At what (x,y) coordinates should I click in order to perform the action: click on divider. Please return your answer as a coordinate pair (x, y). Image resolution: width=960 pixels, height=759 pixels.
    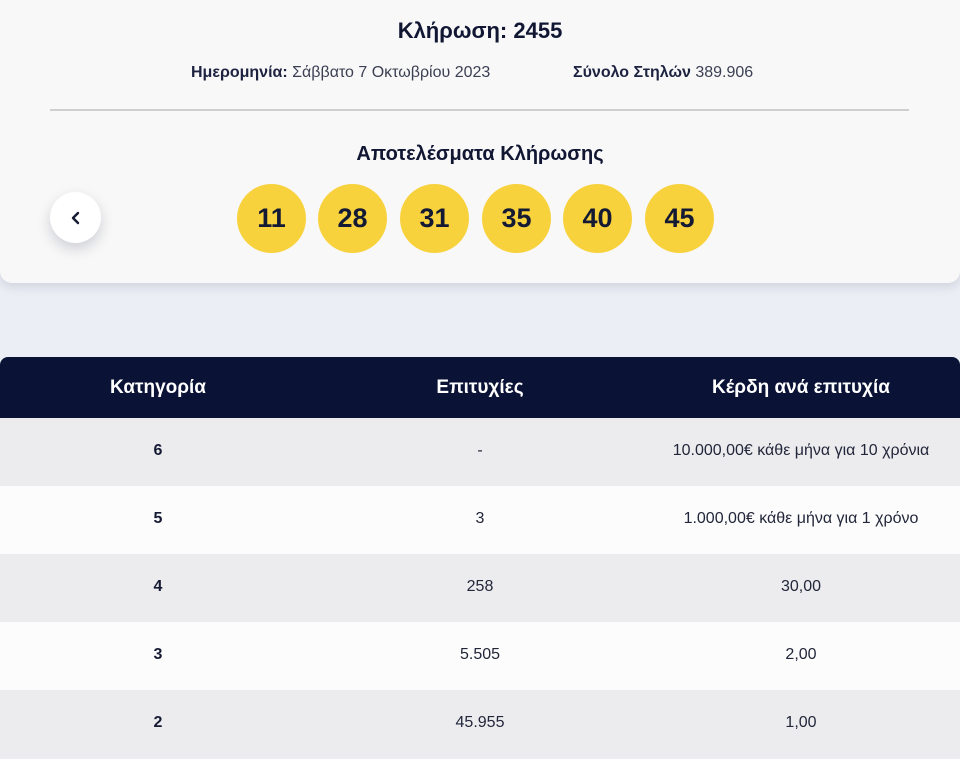
    Looking at the image, I should click on (479, 110).